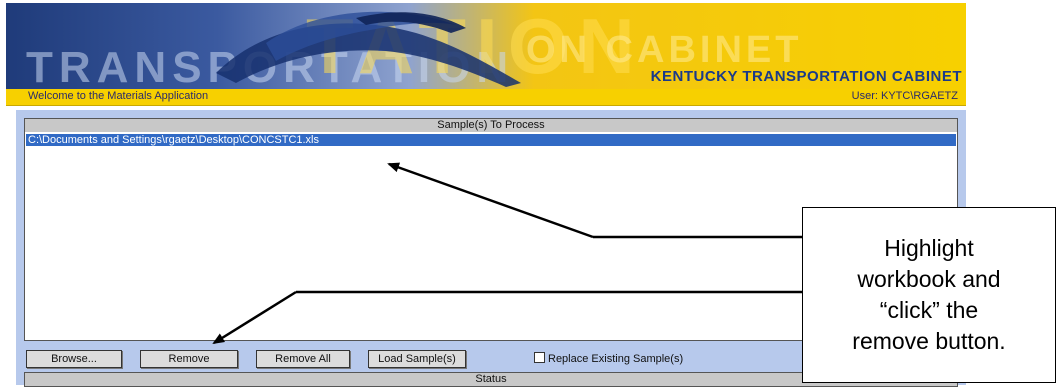 This screenshot has height=387, width=1058. Describe the element at coordinates (929, 248) in the screenshot. I see `callout-line: Highlight` at that location.